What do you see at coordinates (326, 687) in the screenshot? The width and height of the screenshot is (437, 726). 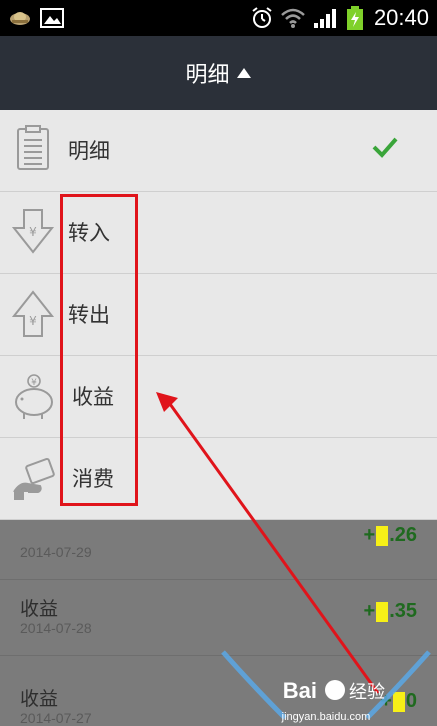 I see `watermark-logo: Bai 经验 jingyan.baidu.com` at bounding box center [326, 687].